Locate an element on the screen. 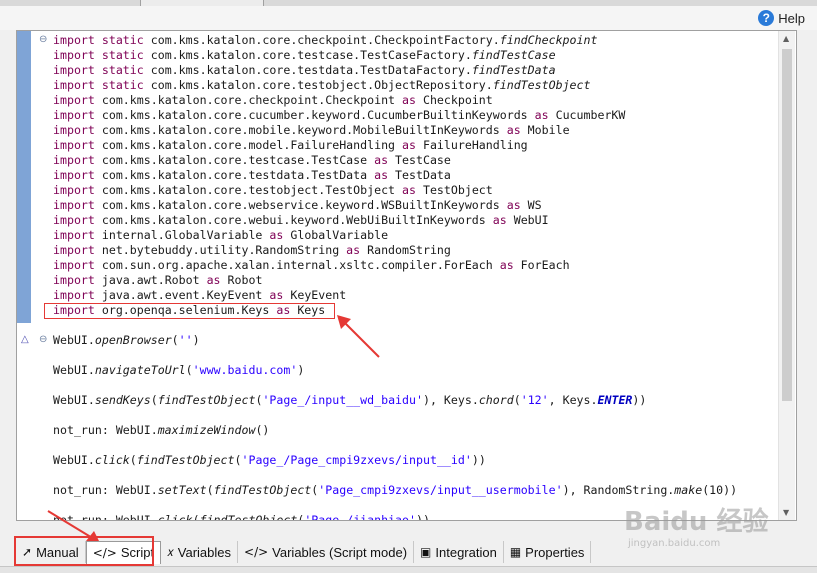 Image resolution: width=817 pixels, height=573 pixels. code-token: sendKeys is located at coordinates (122, 400).